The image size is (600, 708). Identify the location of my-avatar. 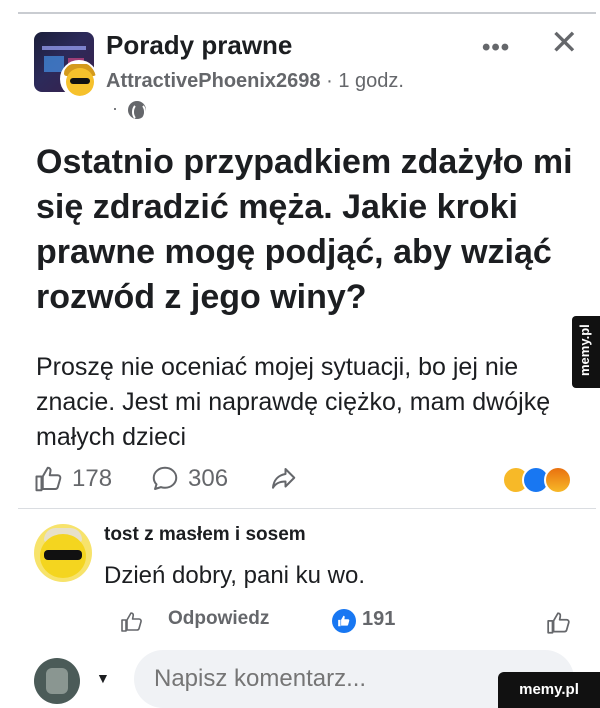
(57, 681).